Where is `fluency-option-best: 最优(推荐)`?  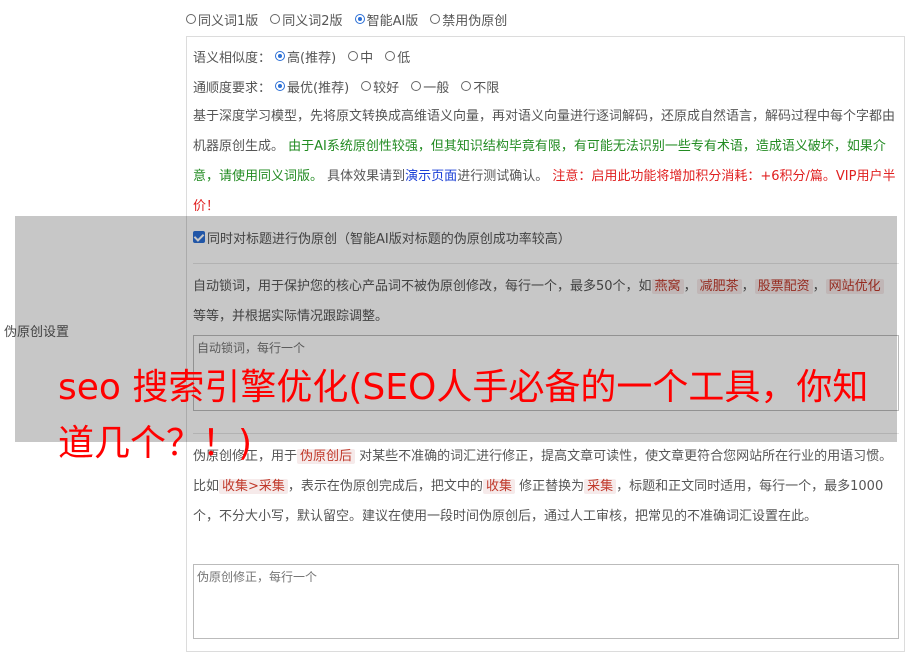
fluency-option-best: 最优(推荐) is located at coordinates (312, 86).